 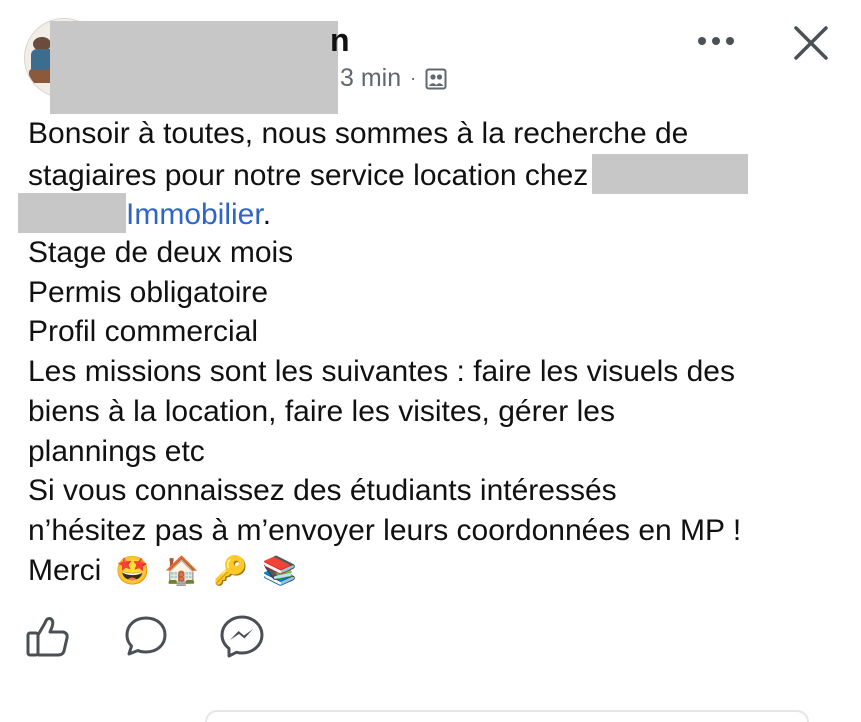 I want to click on post-meta: 3 min ·, so click(x=393, y=78).